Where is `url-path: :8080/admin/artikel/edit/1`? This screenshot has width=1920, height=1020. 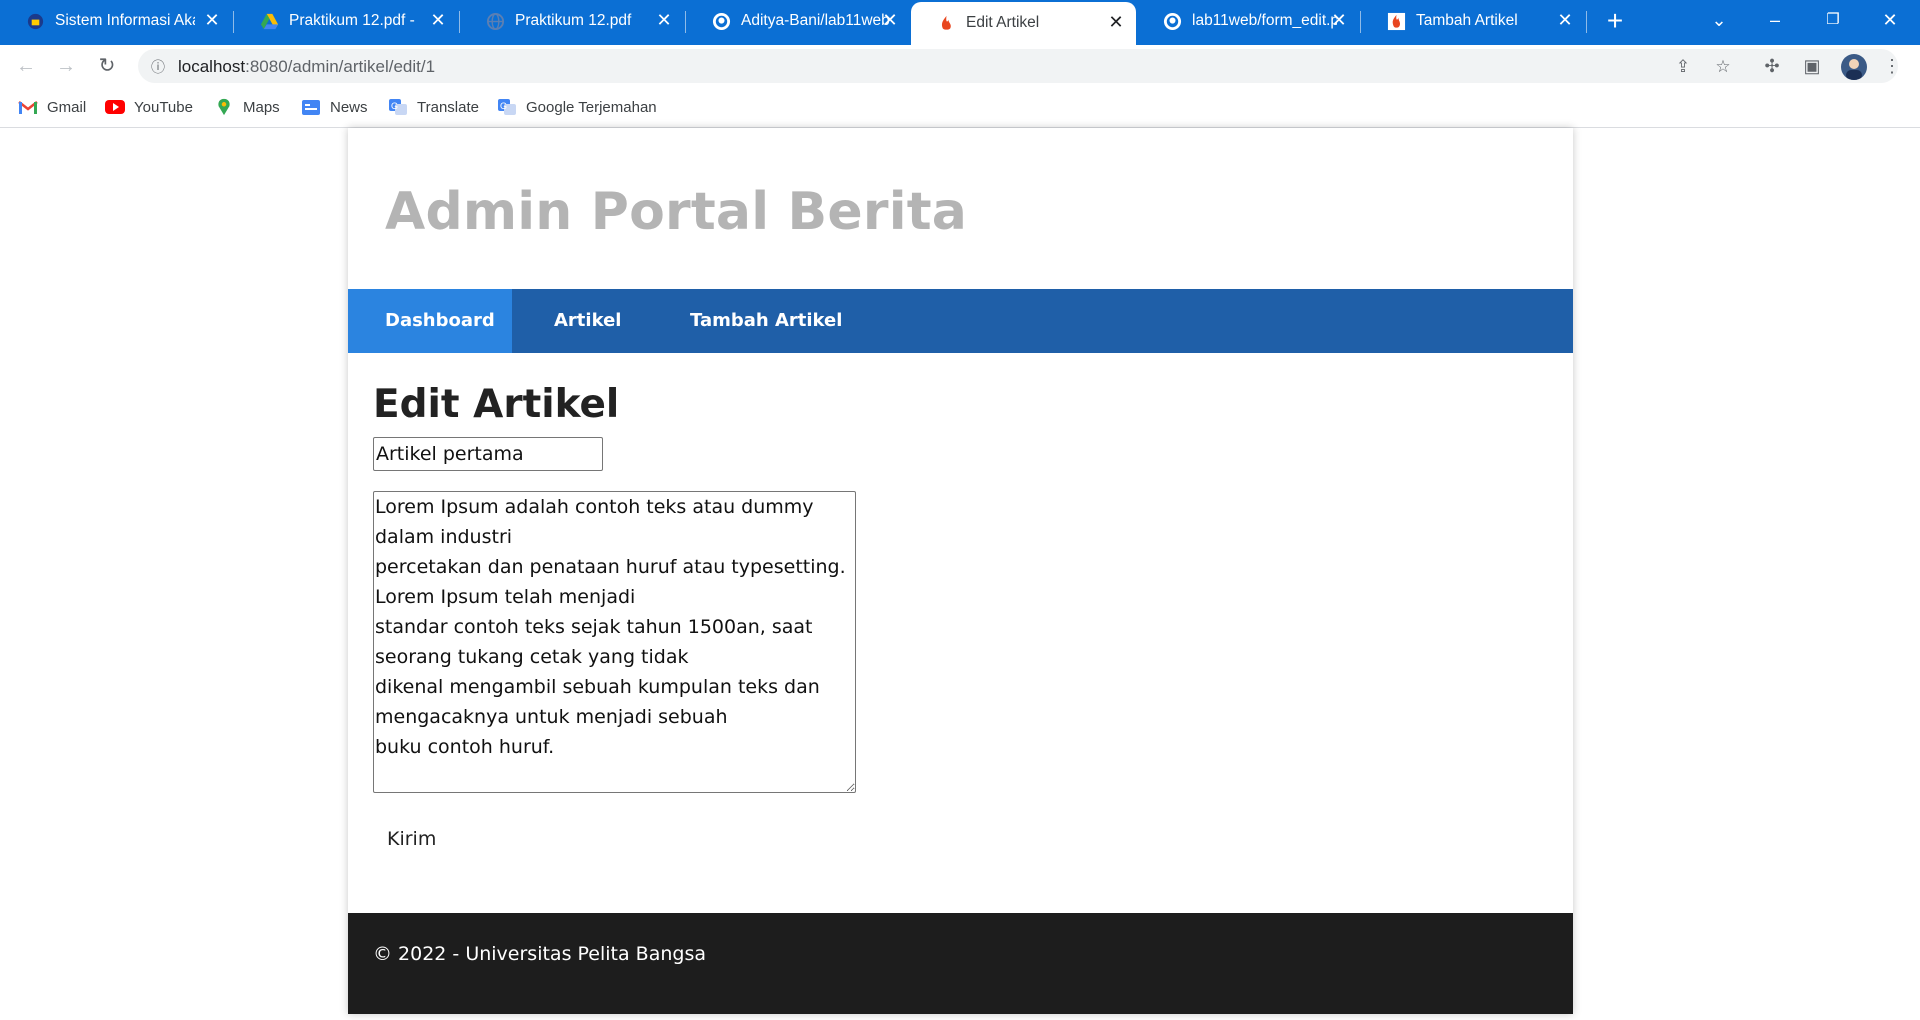
url-path: :8080/admin/artikel/edit/1 is located at coordinates (340, 66).